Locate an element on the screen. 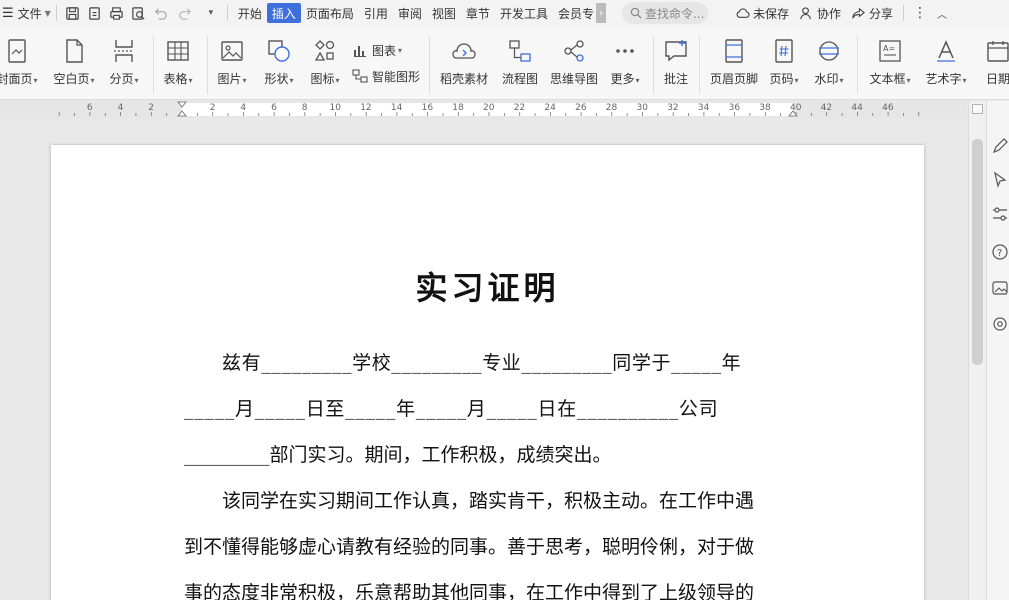 This screenshot has width=1009, height=600. comment-icon is located at coordinates (676, 51).